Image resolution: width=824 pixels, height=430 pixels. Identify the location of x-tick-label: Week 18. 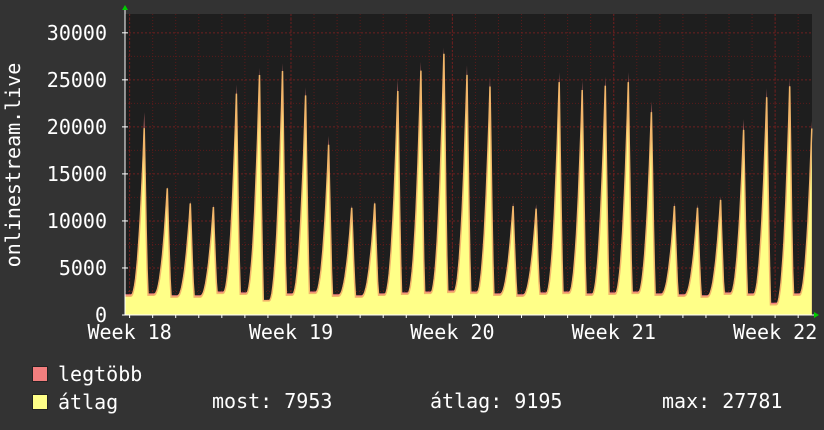
(129, 332).